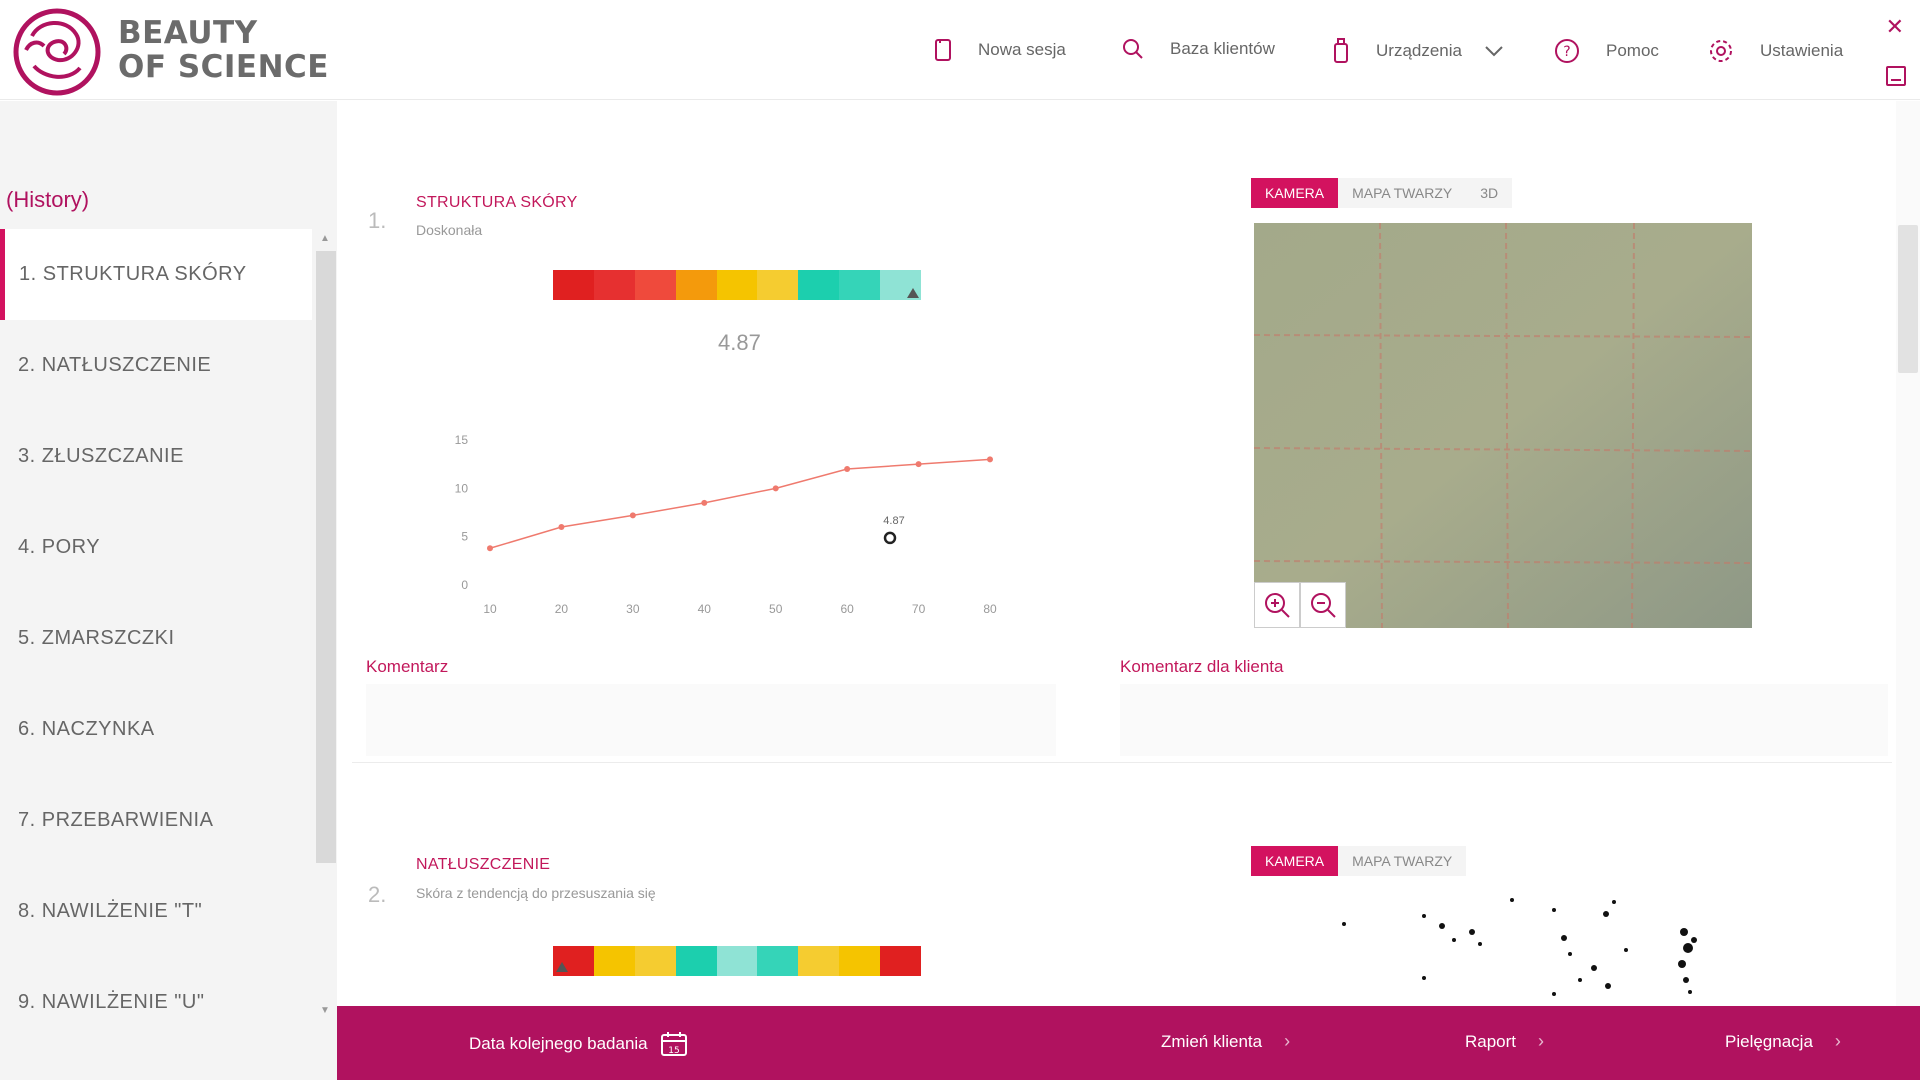 The width and height of the screenshot is (1920, 1080). What do you see at coordinates (156, 729) in the screenshot?
I see `sidebar-item-capillaries: 6. NACZYNKA` at bounding box center [156, 729].